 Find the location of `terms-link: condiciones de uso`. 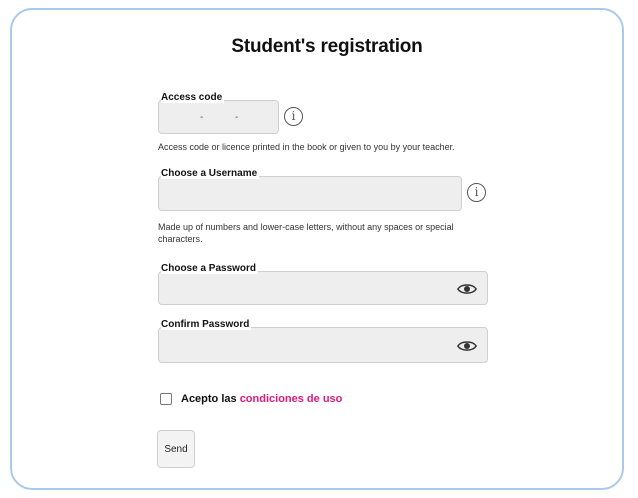

terms-link: condiciones de uso is located at coordinates (291, 399).